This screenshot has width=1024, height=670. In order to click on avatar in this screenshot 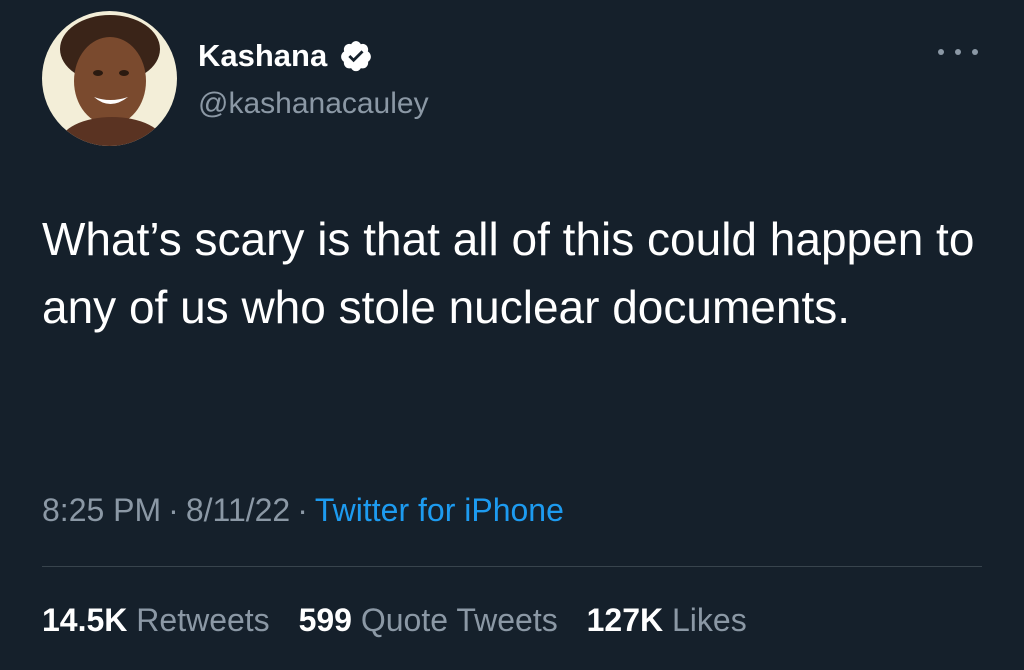, I will do `click(109, 78)`.